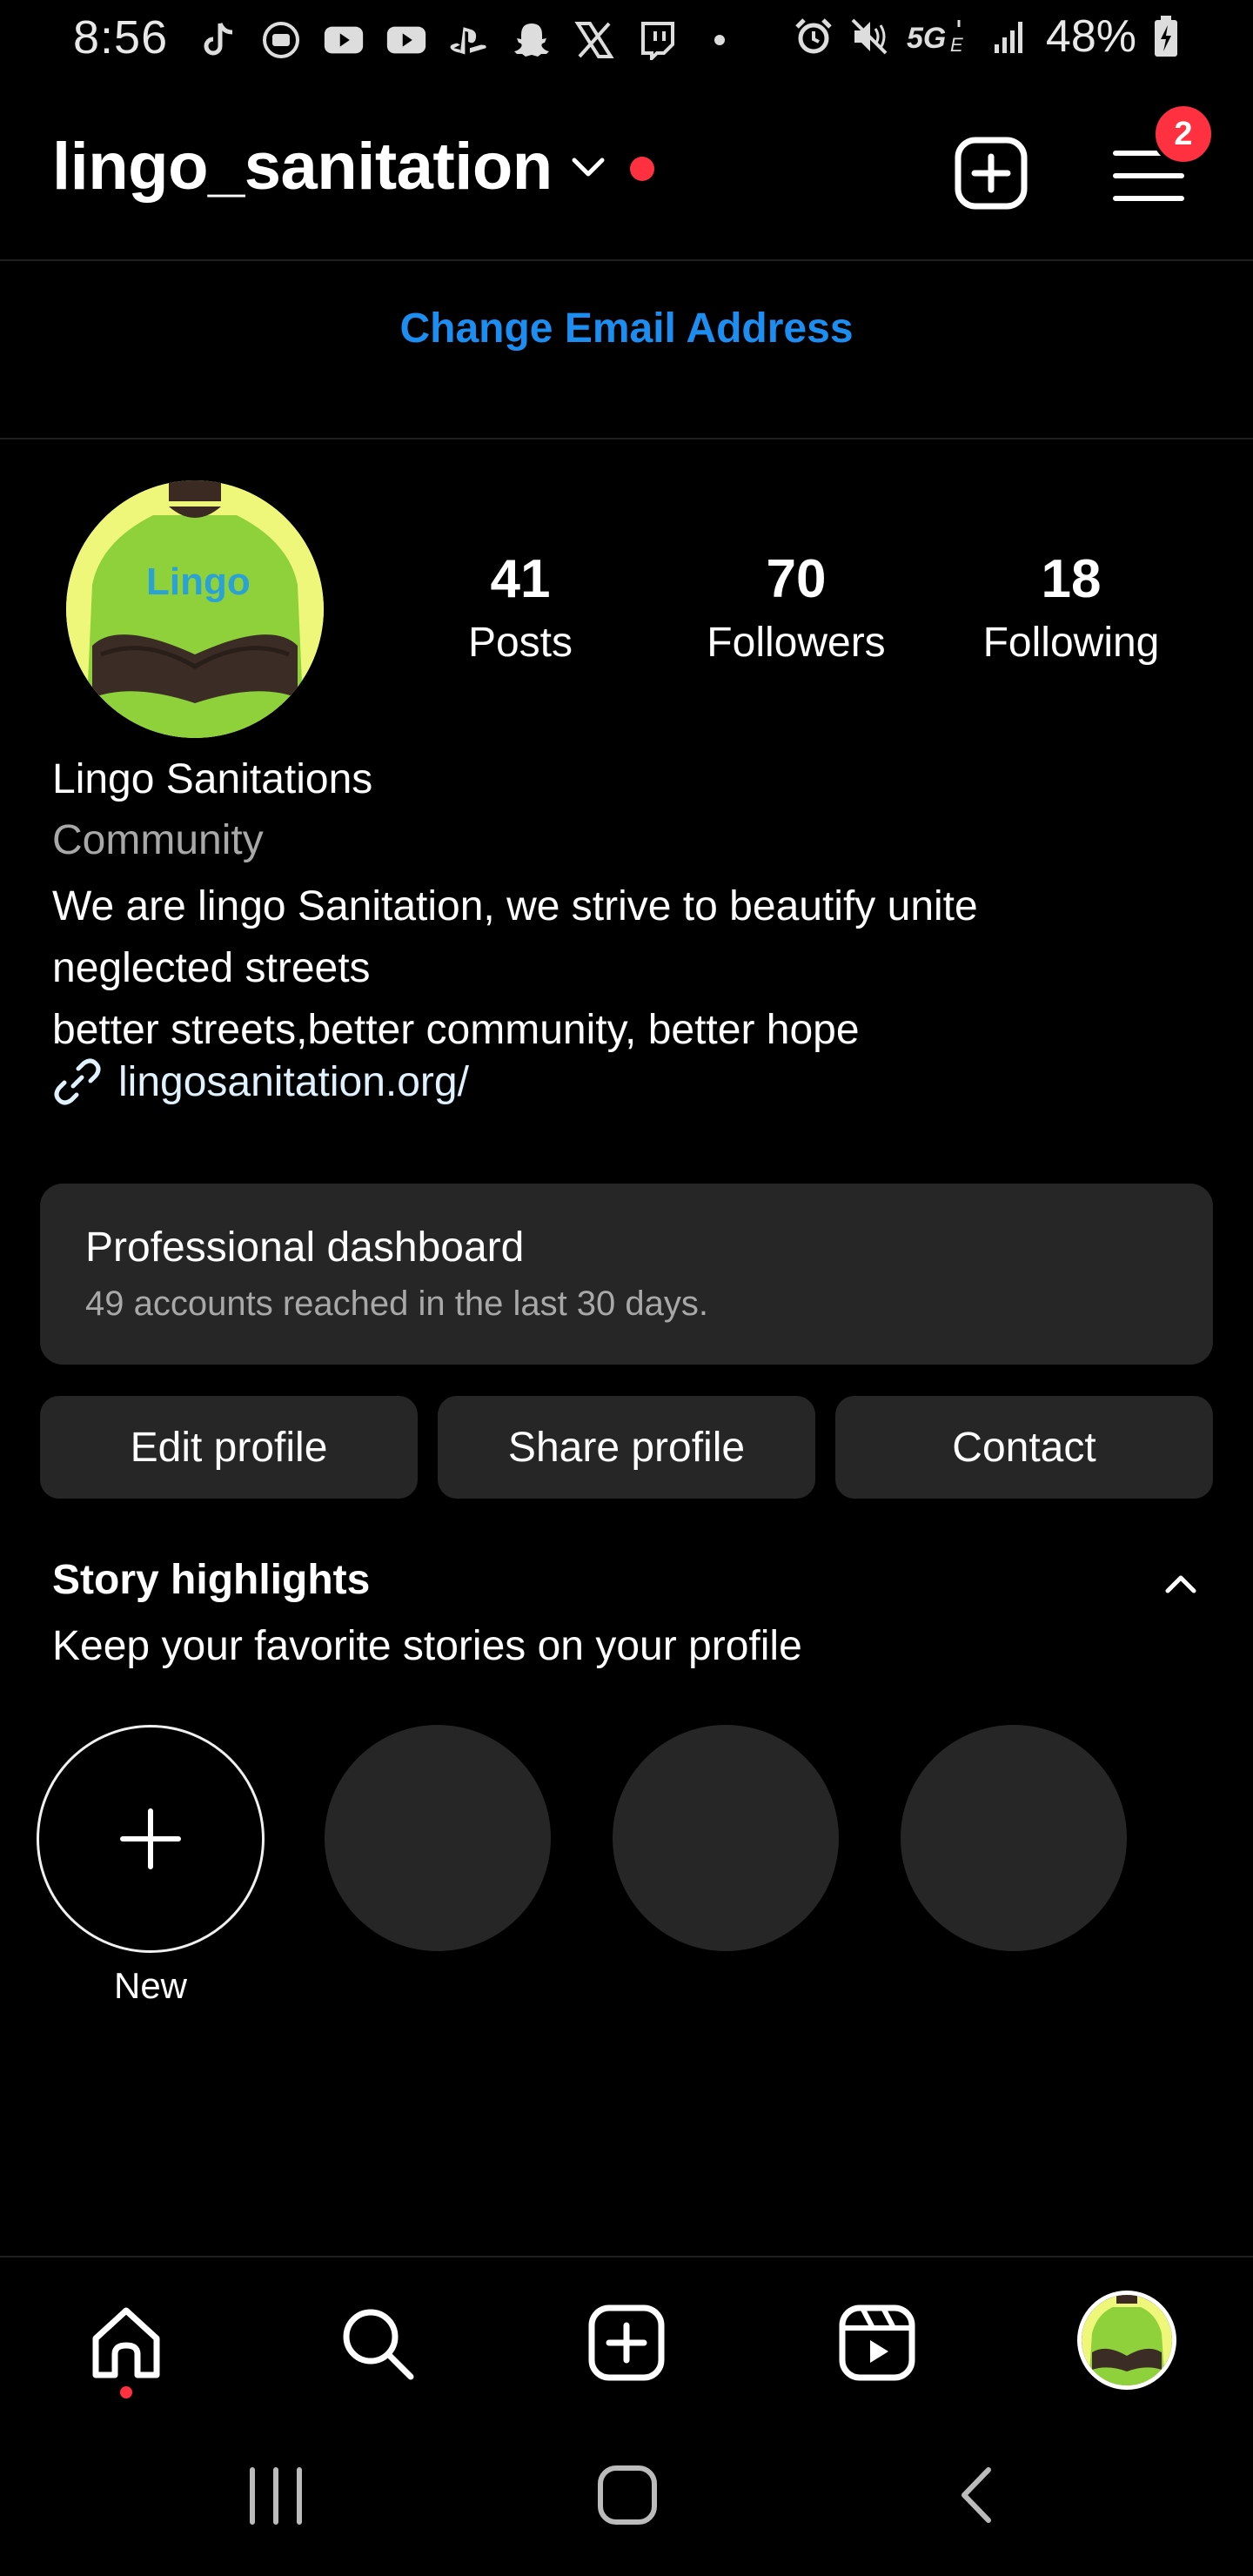 The image size is (1253, 2576). I want to click on back-chevron-icon, so click(977, 2495).